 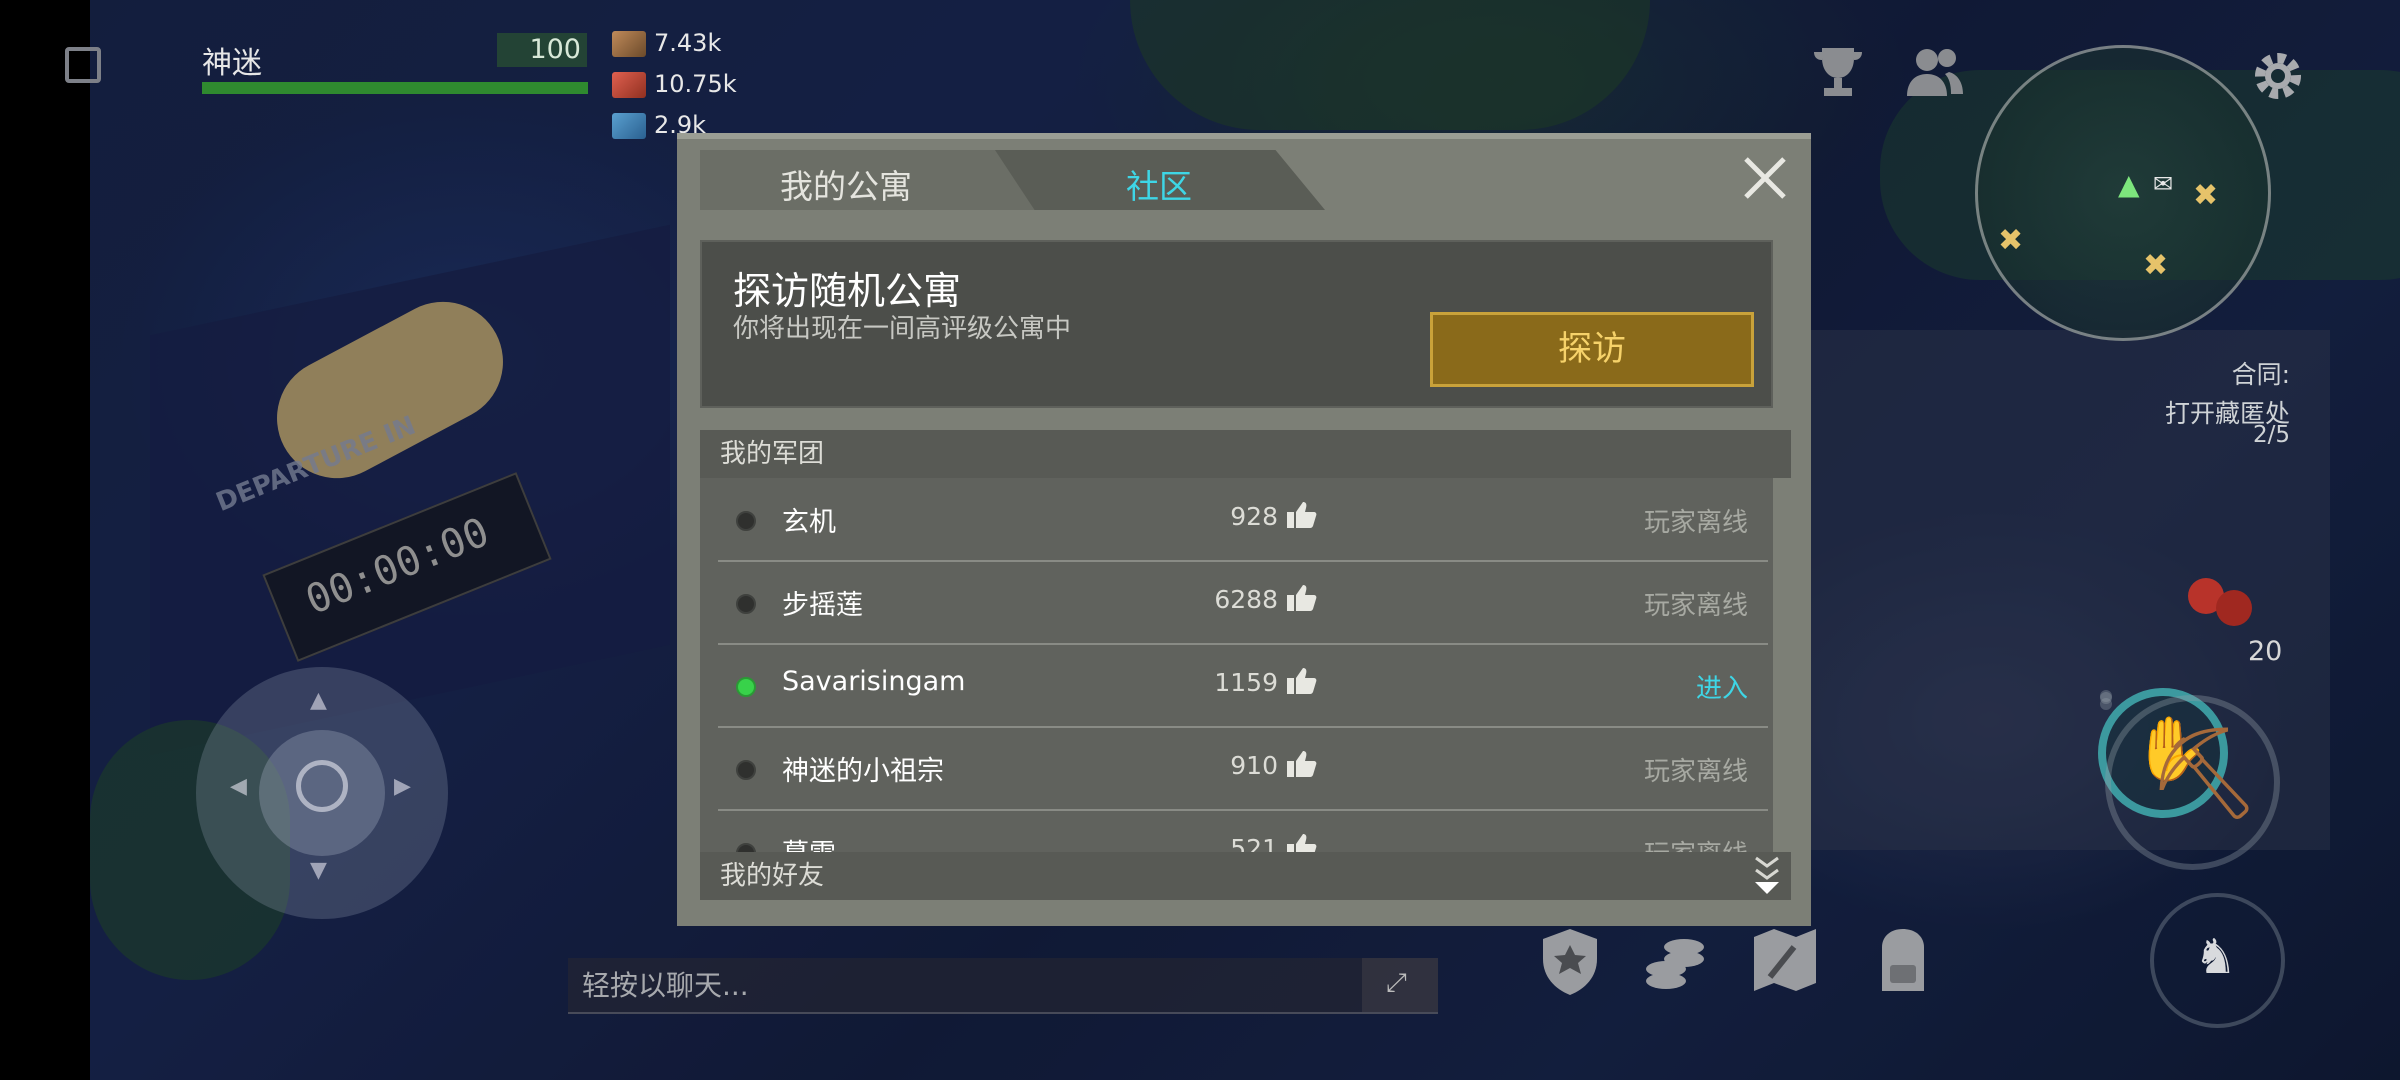 I want to click on member-name: 玄机, so click(x=809, y=522).